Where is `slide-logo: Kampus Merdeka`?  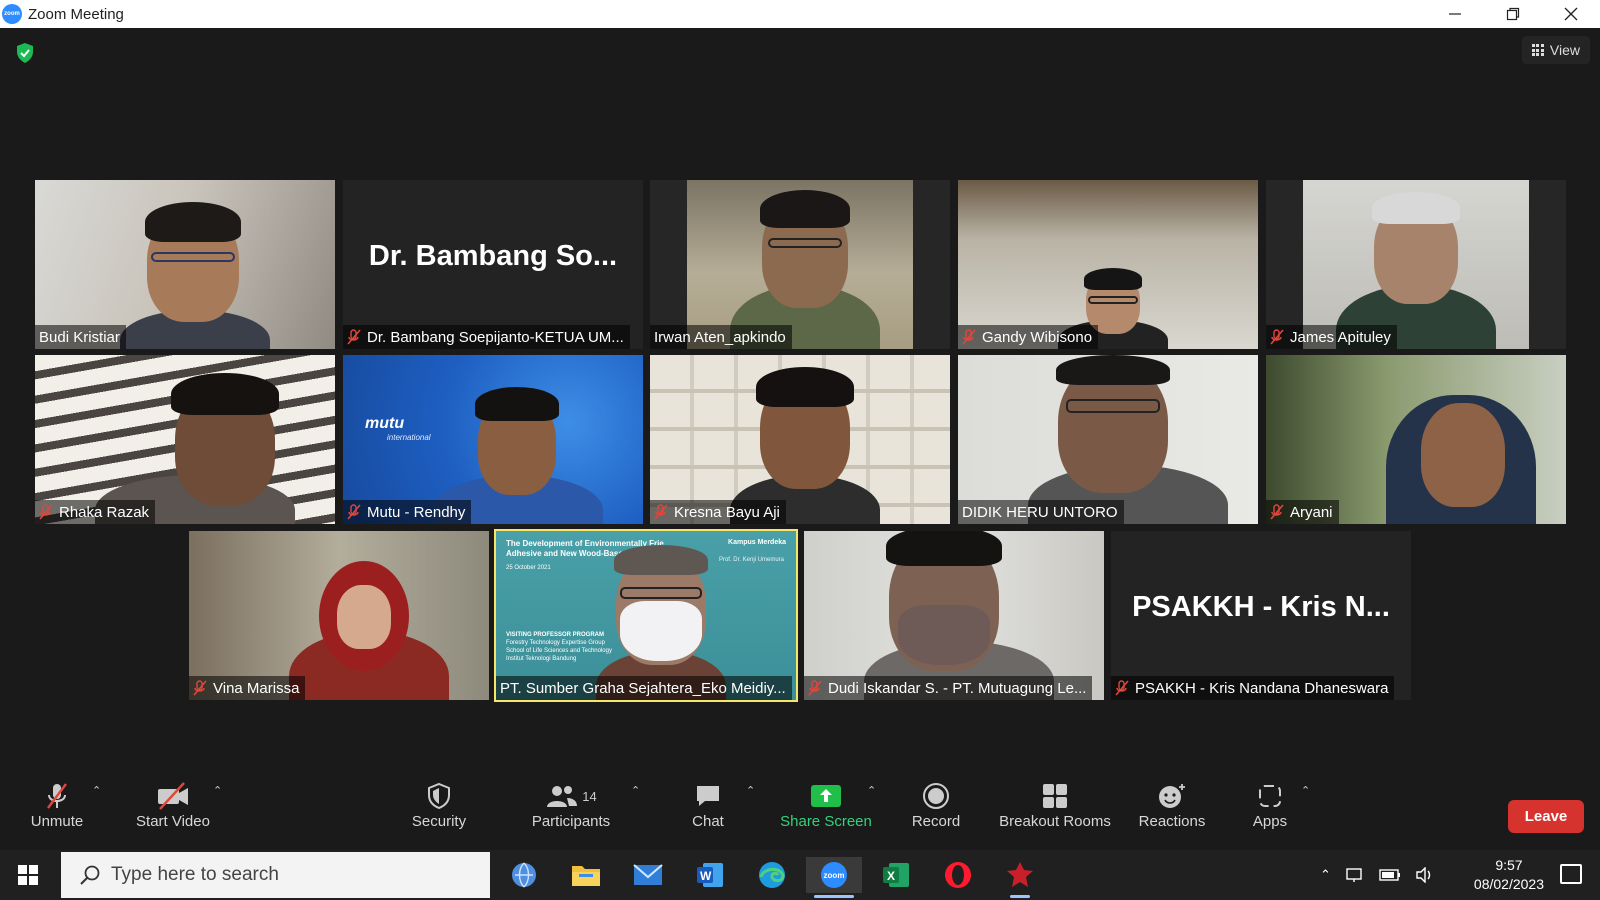
slide-logo: Kampus Merdeka is located at coordinates (757, 542).